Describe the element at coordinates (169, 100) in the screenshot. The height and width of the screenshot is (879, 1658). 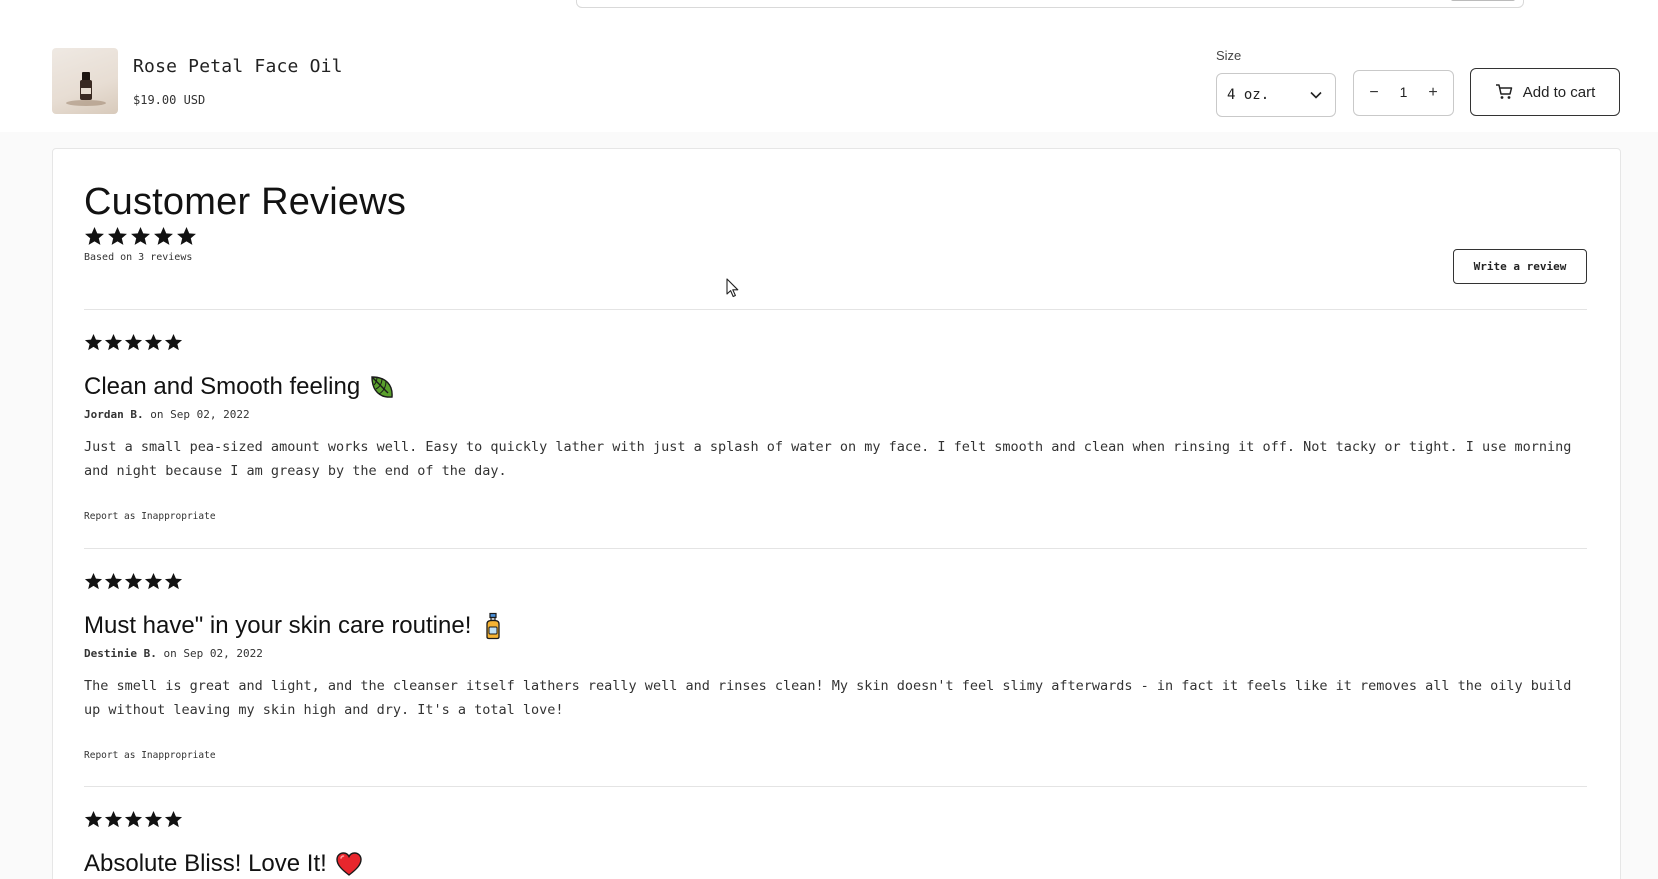
I see `product-price: $19.00 USD` at that location.